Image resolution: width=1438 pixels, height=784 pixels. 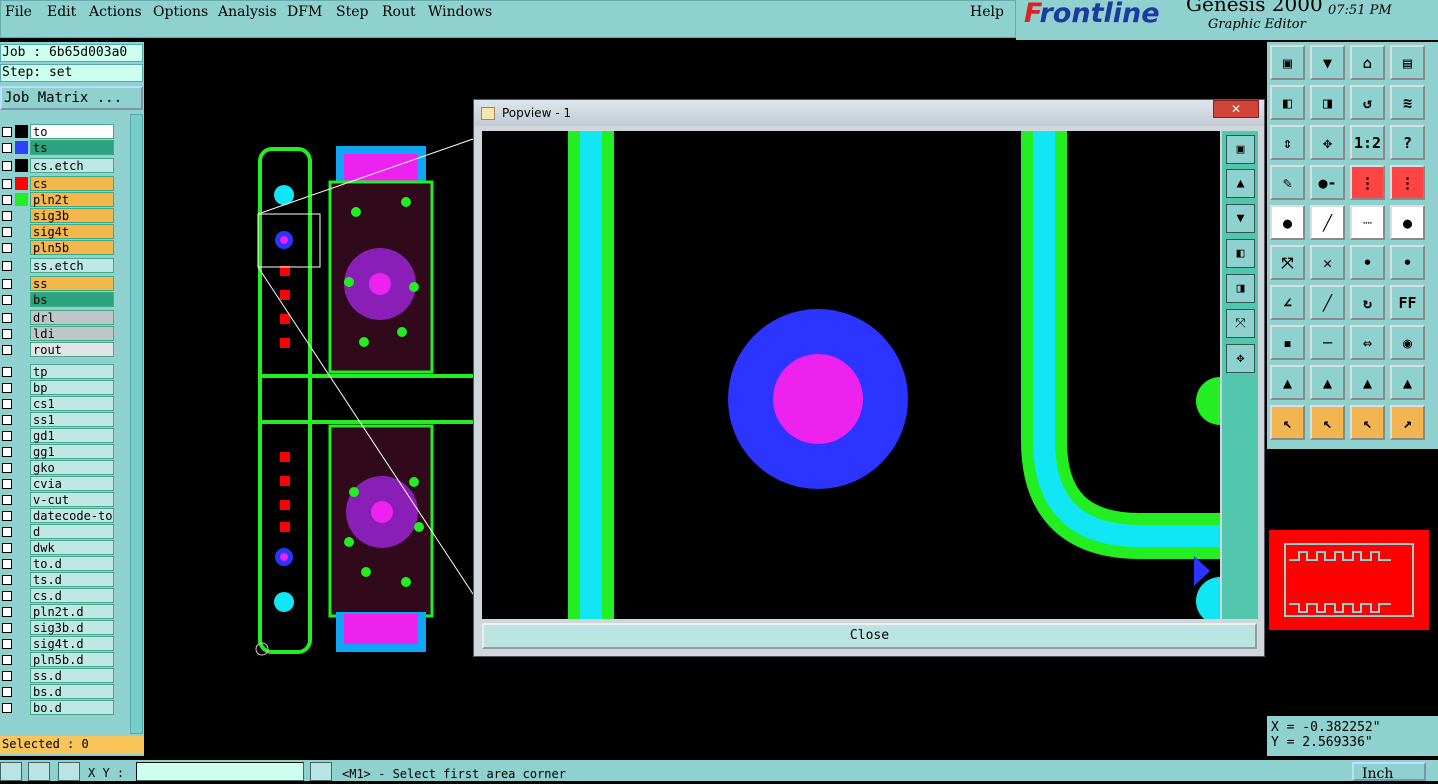 What do you see at coordinates (1327, 382) in the screenshot?
I see `tool-button-8-1: ▲` at bounding box center [1327, 382].